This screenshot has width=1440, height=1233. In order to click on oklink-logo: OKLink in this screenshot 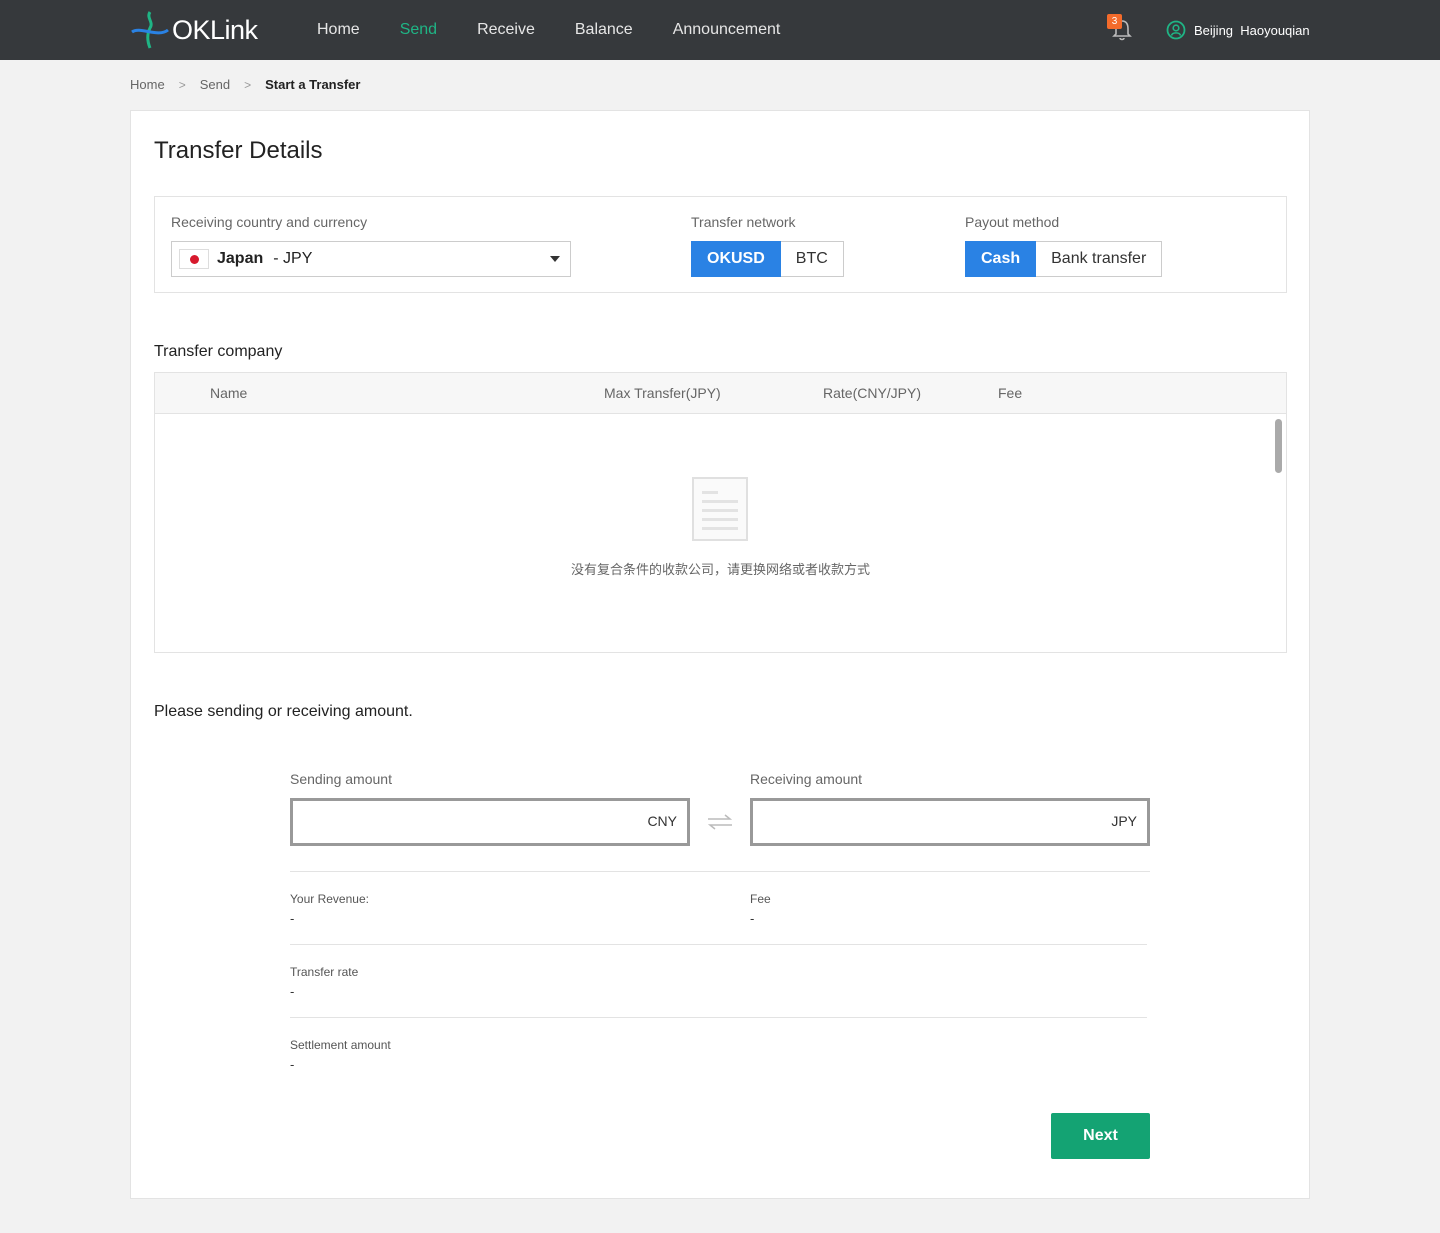, I will do `click(194, 30)`.